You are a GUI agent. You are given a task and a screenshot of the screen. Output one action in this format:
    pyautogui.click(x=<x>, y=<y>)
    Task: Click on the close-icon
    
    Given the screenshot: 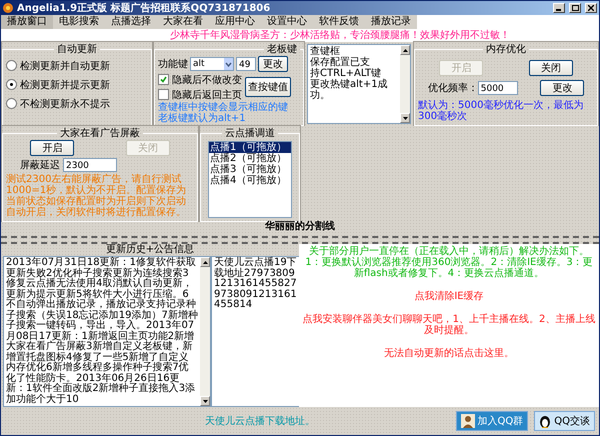 What is the action you would take?
    pyautogui.click(x=591, y=8)
    